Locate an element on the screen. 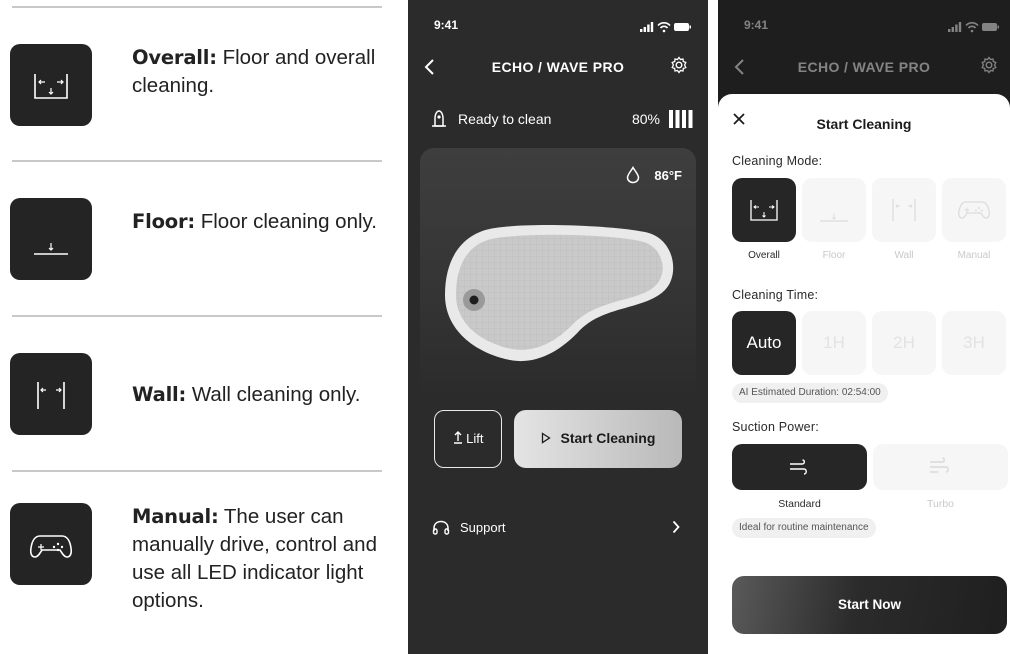  legend-item-overall: Overall: Floor and overall cleaning. is located at coordinates (200, 86).